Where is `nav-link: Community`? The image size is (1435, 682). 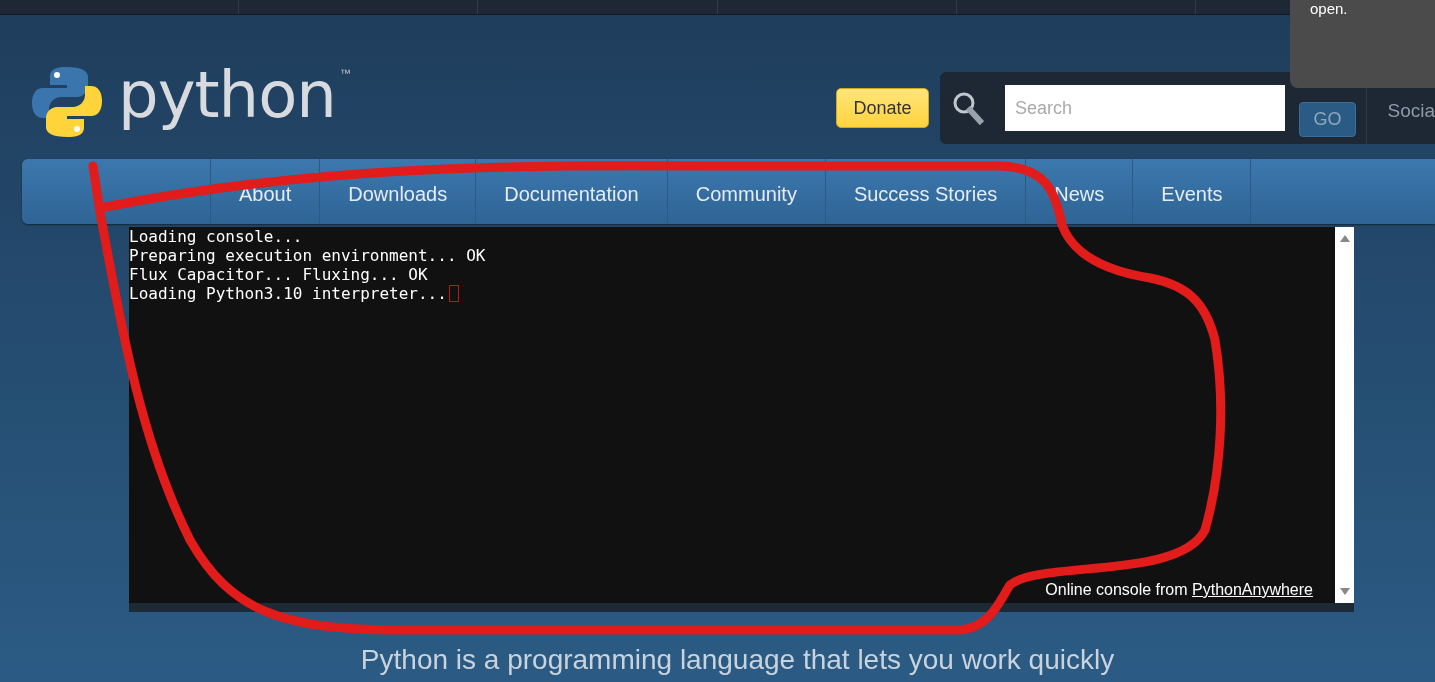
nav-link: Community is located at coordinates (745, 191).